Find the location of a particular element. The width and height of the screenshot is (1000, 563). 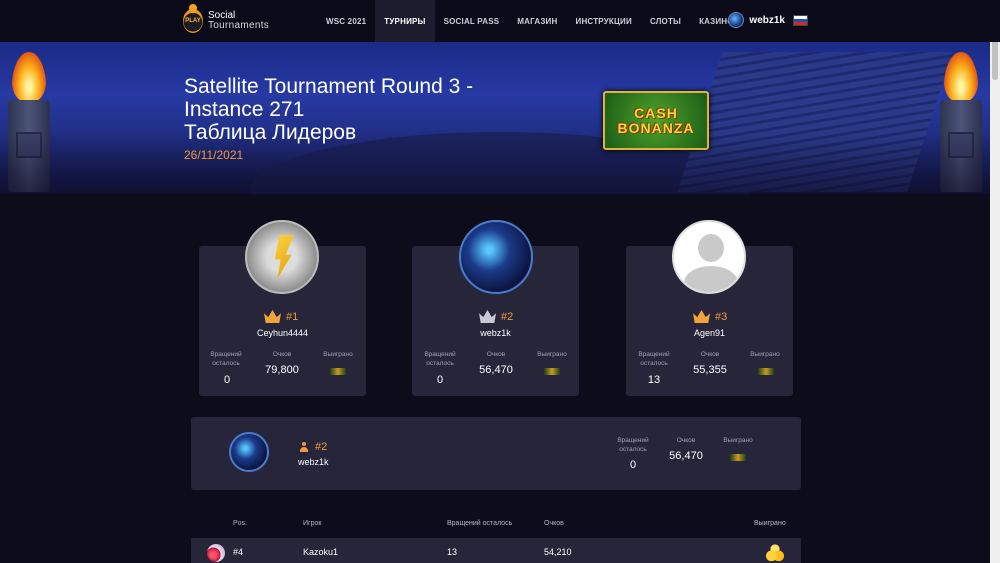

title-line3: Таблица Лидеров is located at coordinates (270, 132).